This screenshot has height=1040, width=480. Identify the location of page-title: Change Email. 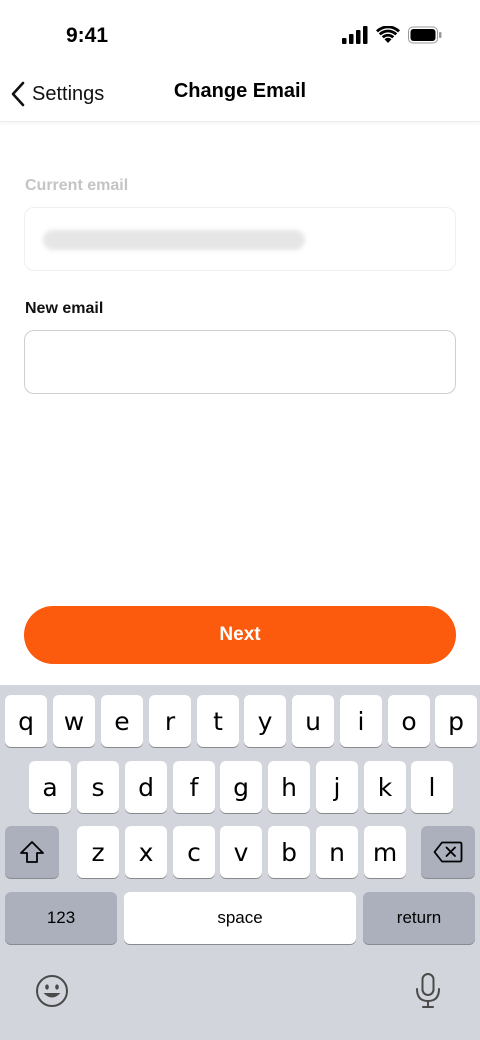
(240, 91).